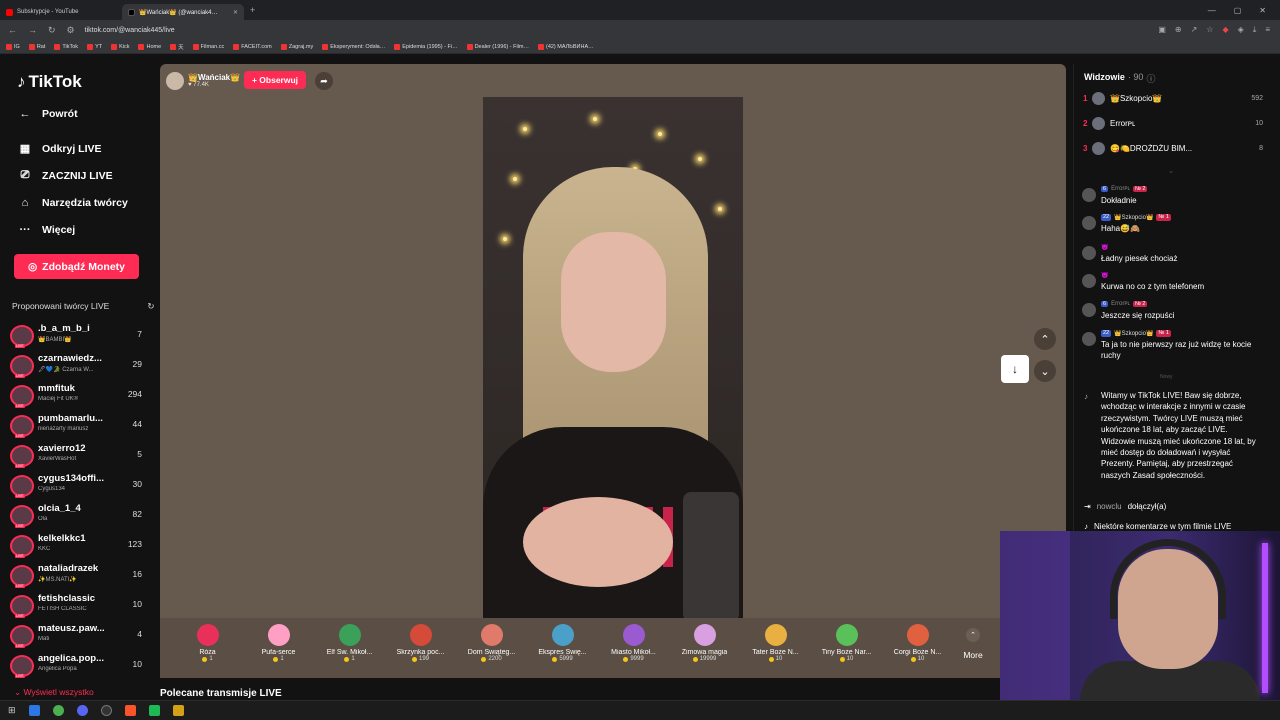 Image resolution: width=1280 pixels, height=720 pixels. Describe the element at coordinates (106, 710) in the screenshot. I see `obs-icon` at that location.